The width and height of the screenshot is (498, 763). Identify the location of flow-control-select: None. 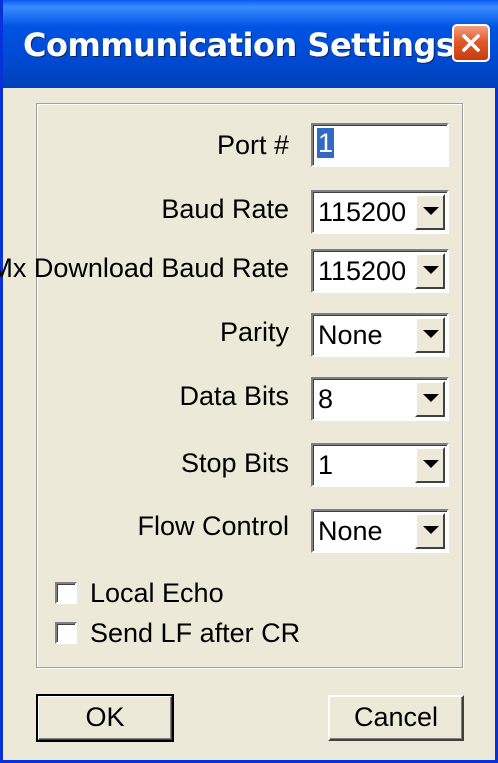
(380, 531).